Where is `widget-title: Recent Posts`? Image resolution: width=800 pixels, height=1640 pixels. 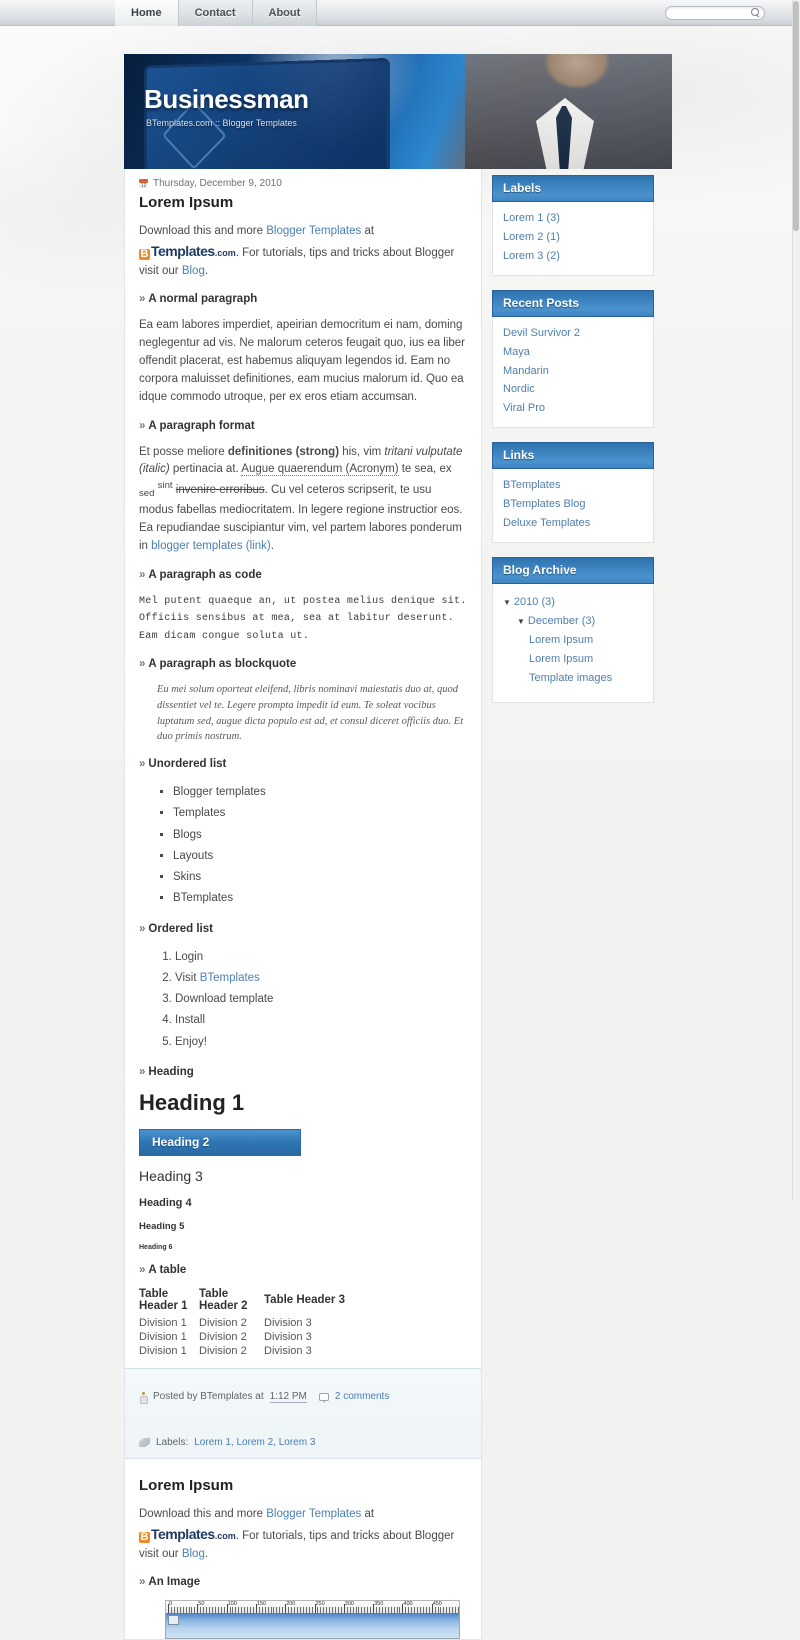 widget-title: Recent Posts is located at coordinates (573, 303).